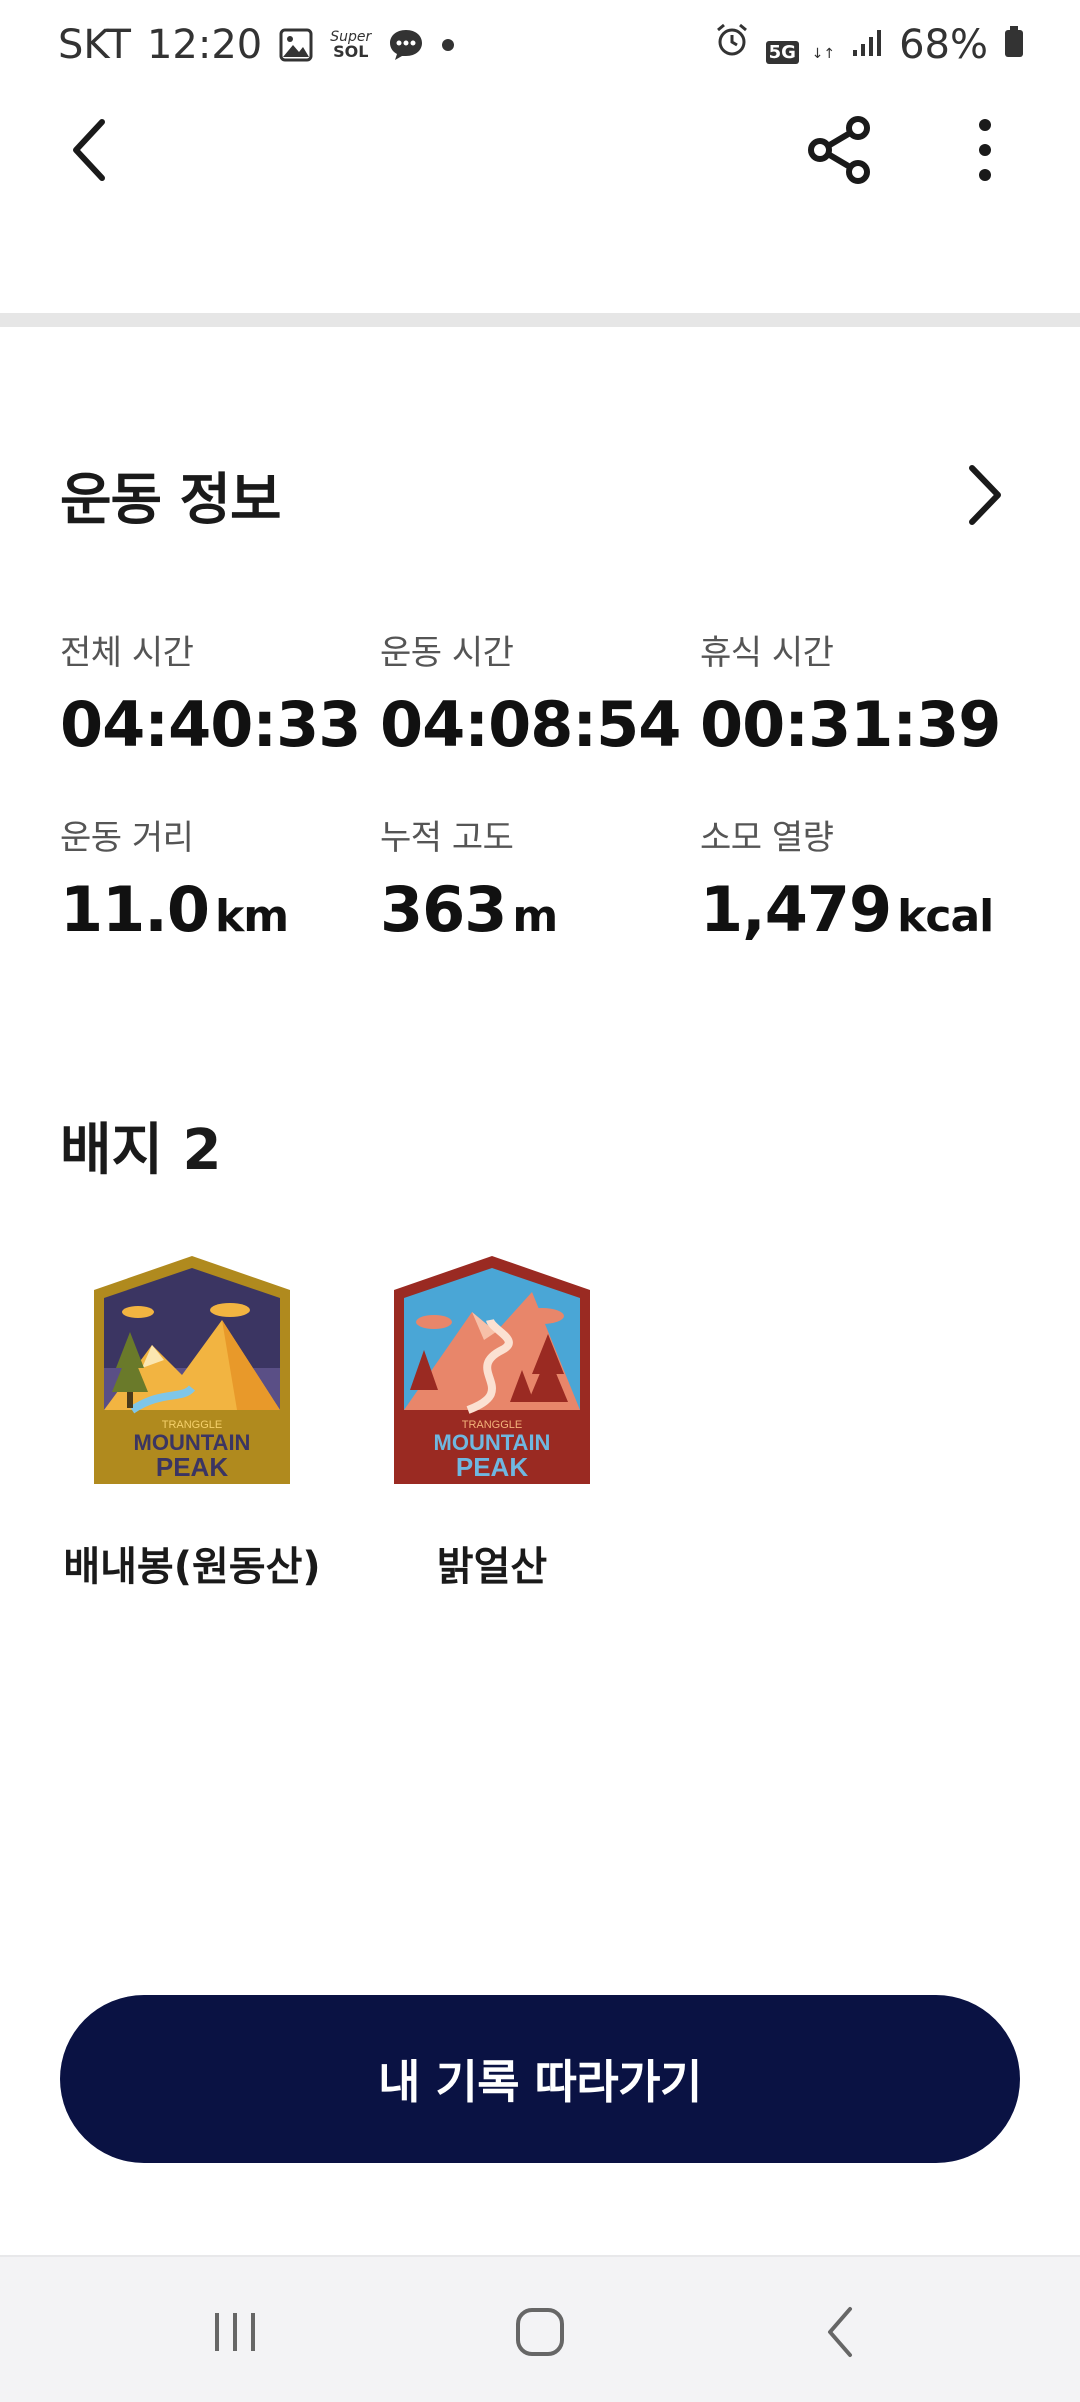  What do you see at coordinates (945, 916) in the screenshot?
I see `stat-unit: kcal` at bounding box center [945, 916].